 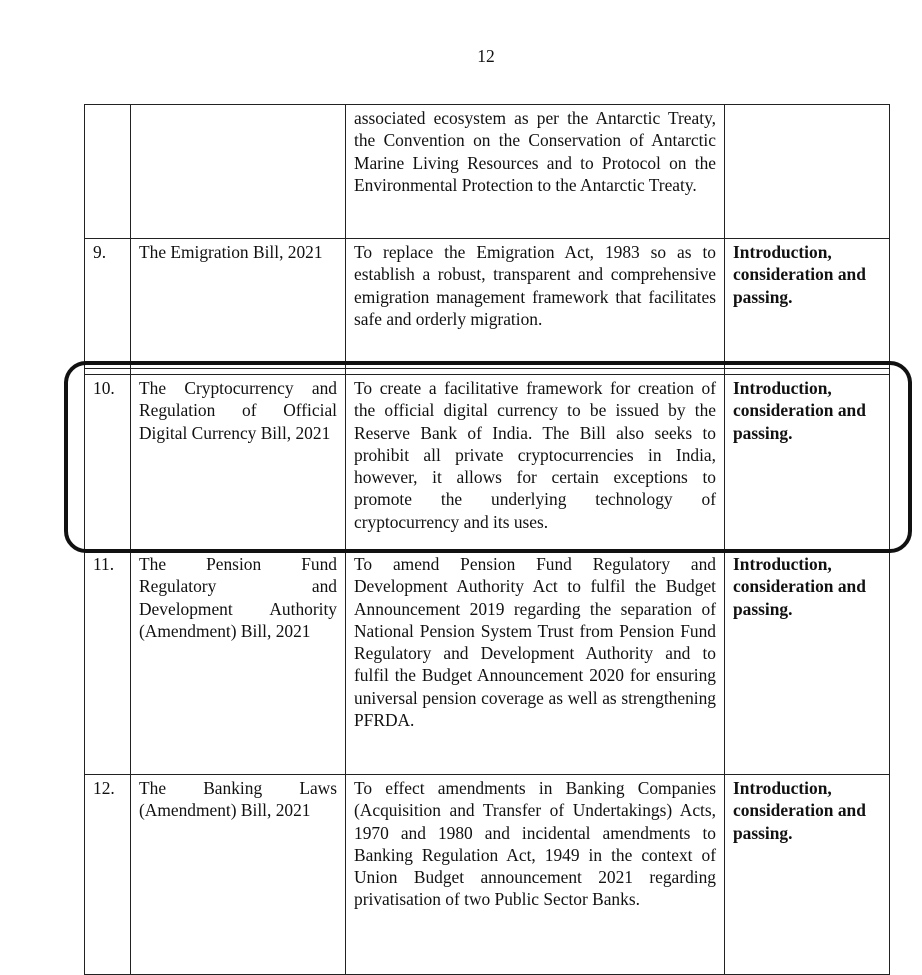 What do you see at coordinates (238, 303) in the screenshot?
I see `bill-name: The Emigration Bill, 2021` at bounding box center [238, 303].